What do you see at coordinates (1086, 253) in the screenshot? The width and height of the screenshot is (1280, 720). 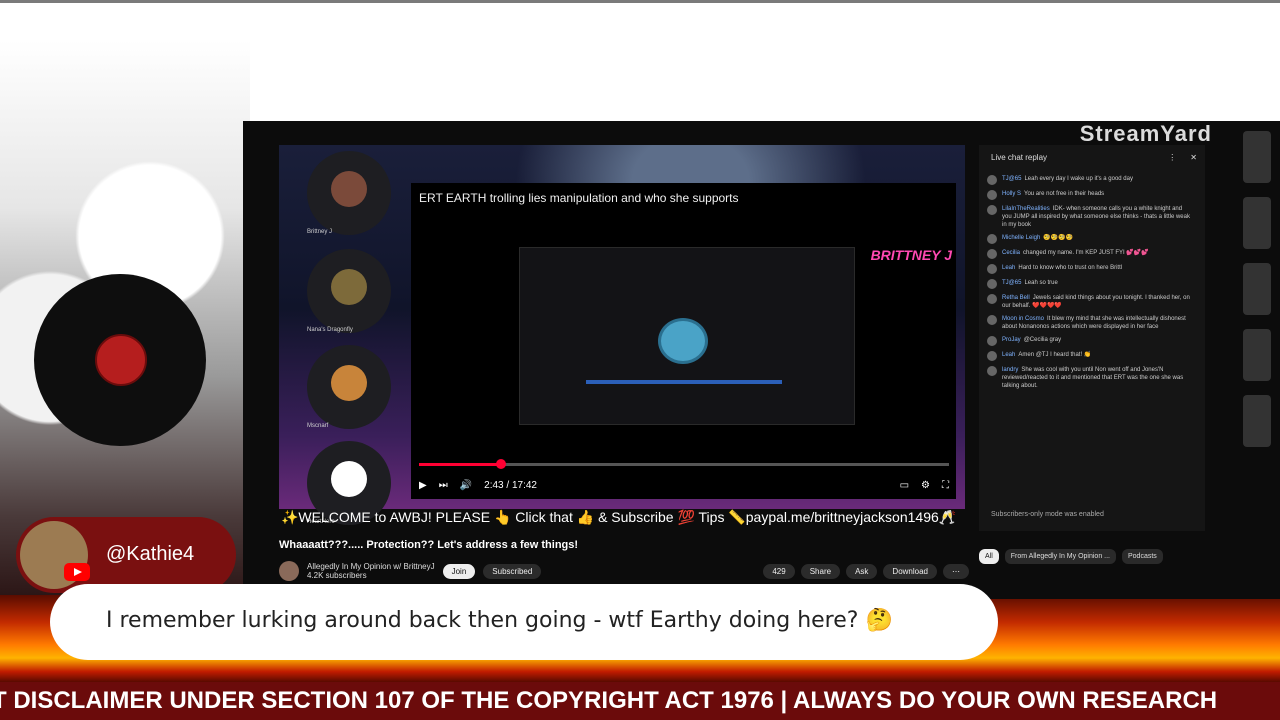 I see `chat-text: changed my name. I'm KEP JUST FYI 💕💕💕` at bounding box center [1086, 253].